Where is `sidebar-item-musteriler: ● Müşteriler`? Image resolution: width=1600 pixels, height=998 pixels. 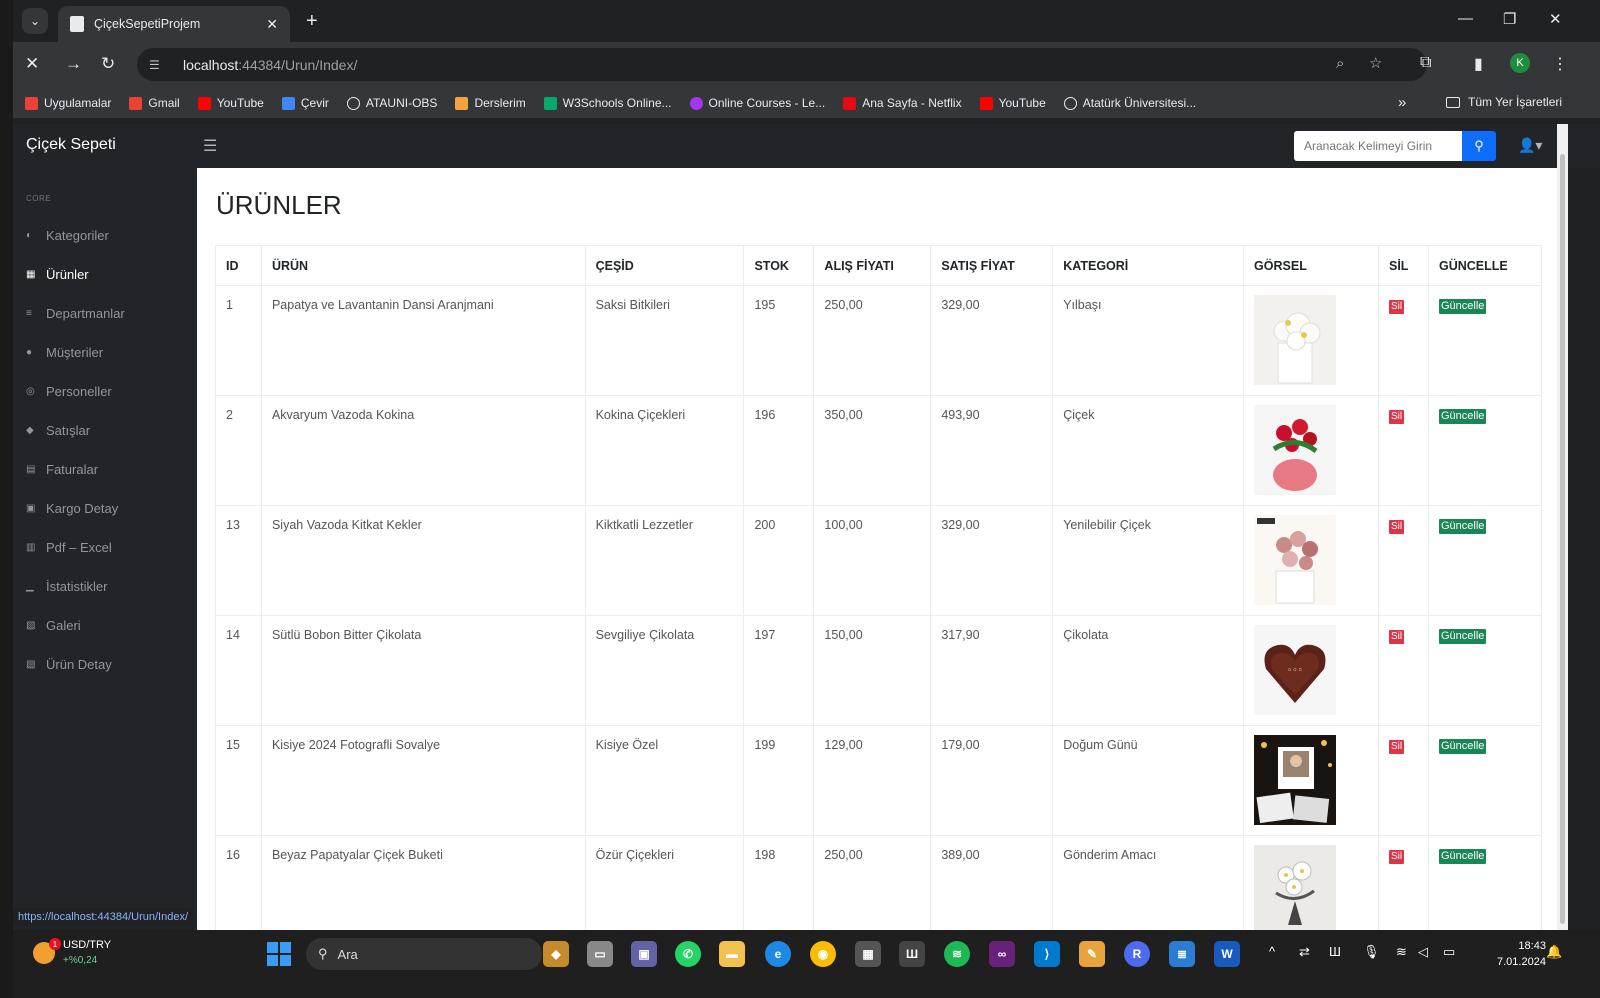 sidebar-item-musteriler: ● Müşteriler is located at coordinates (64, 352).